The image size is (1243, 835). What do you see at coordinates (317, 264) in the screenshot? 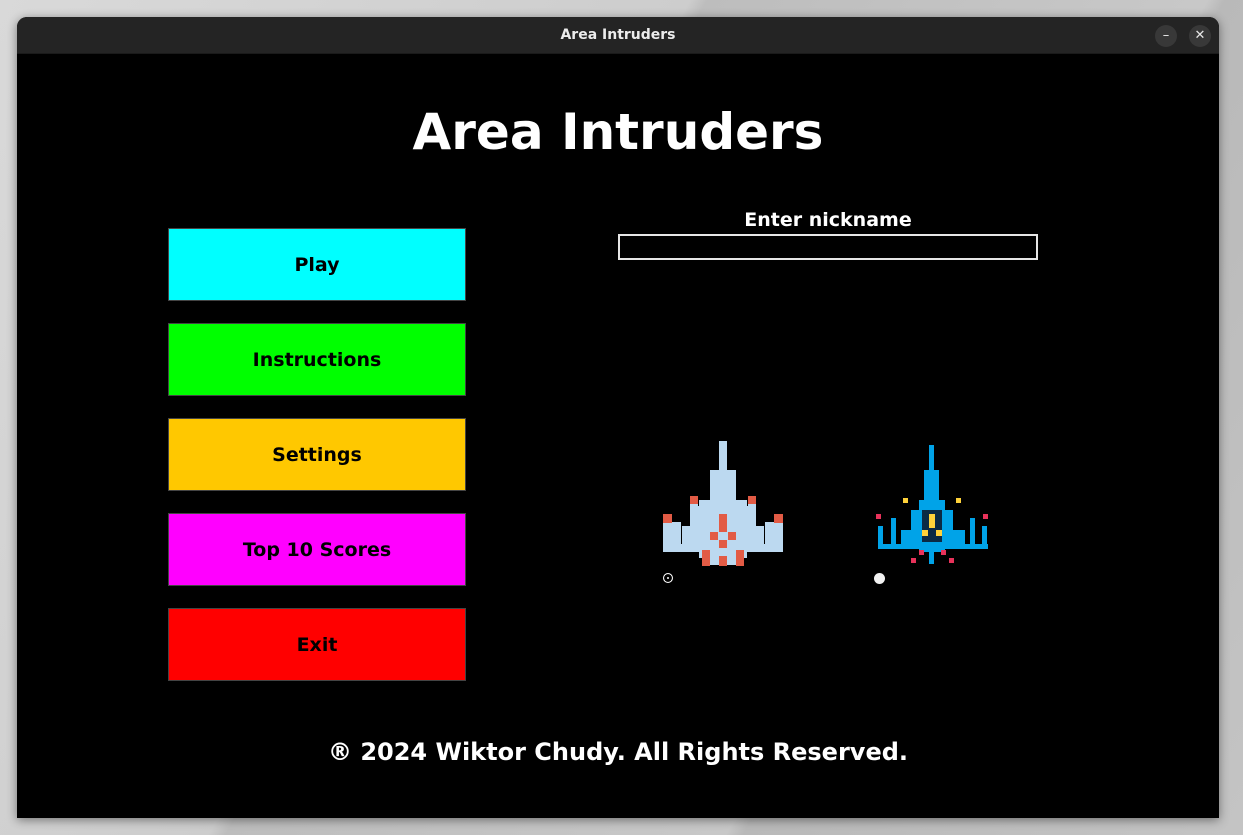
I see `play-button: Play` at bounding box center [317, 264].